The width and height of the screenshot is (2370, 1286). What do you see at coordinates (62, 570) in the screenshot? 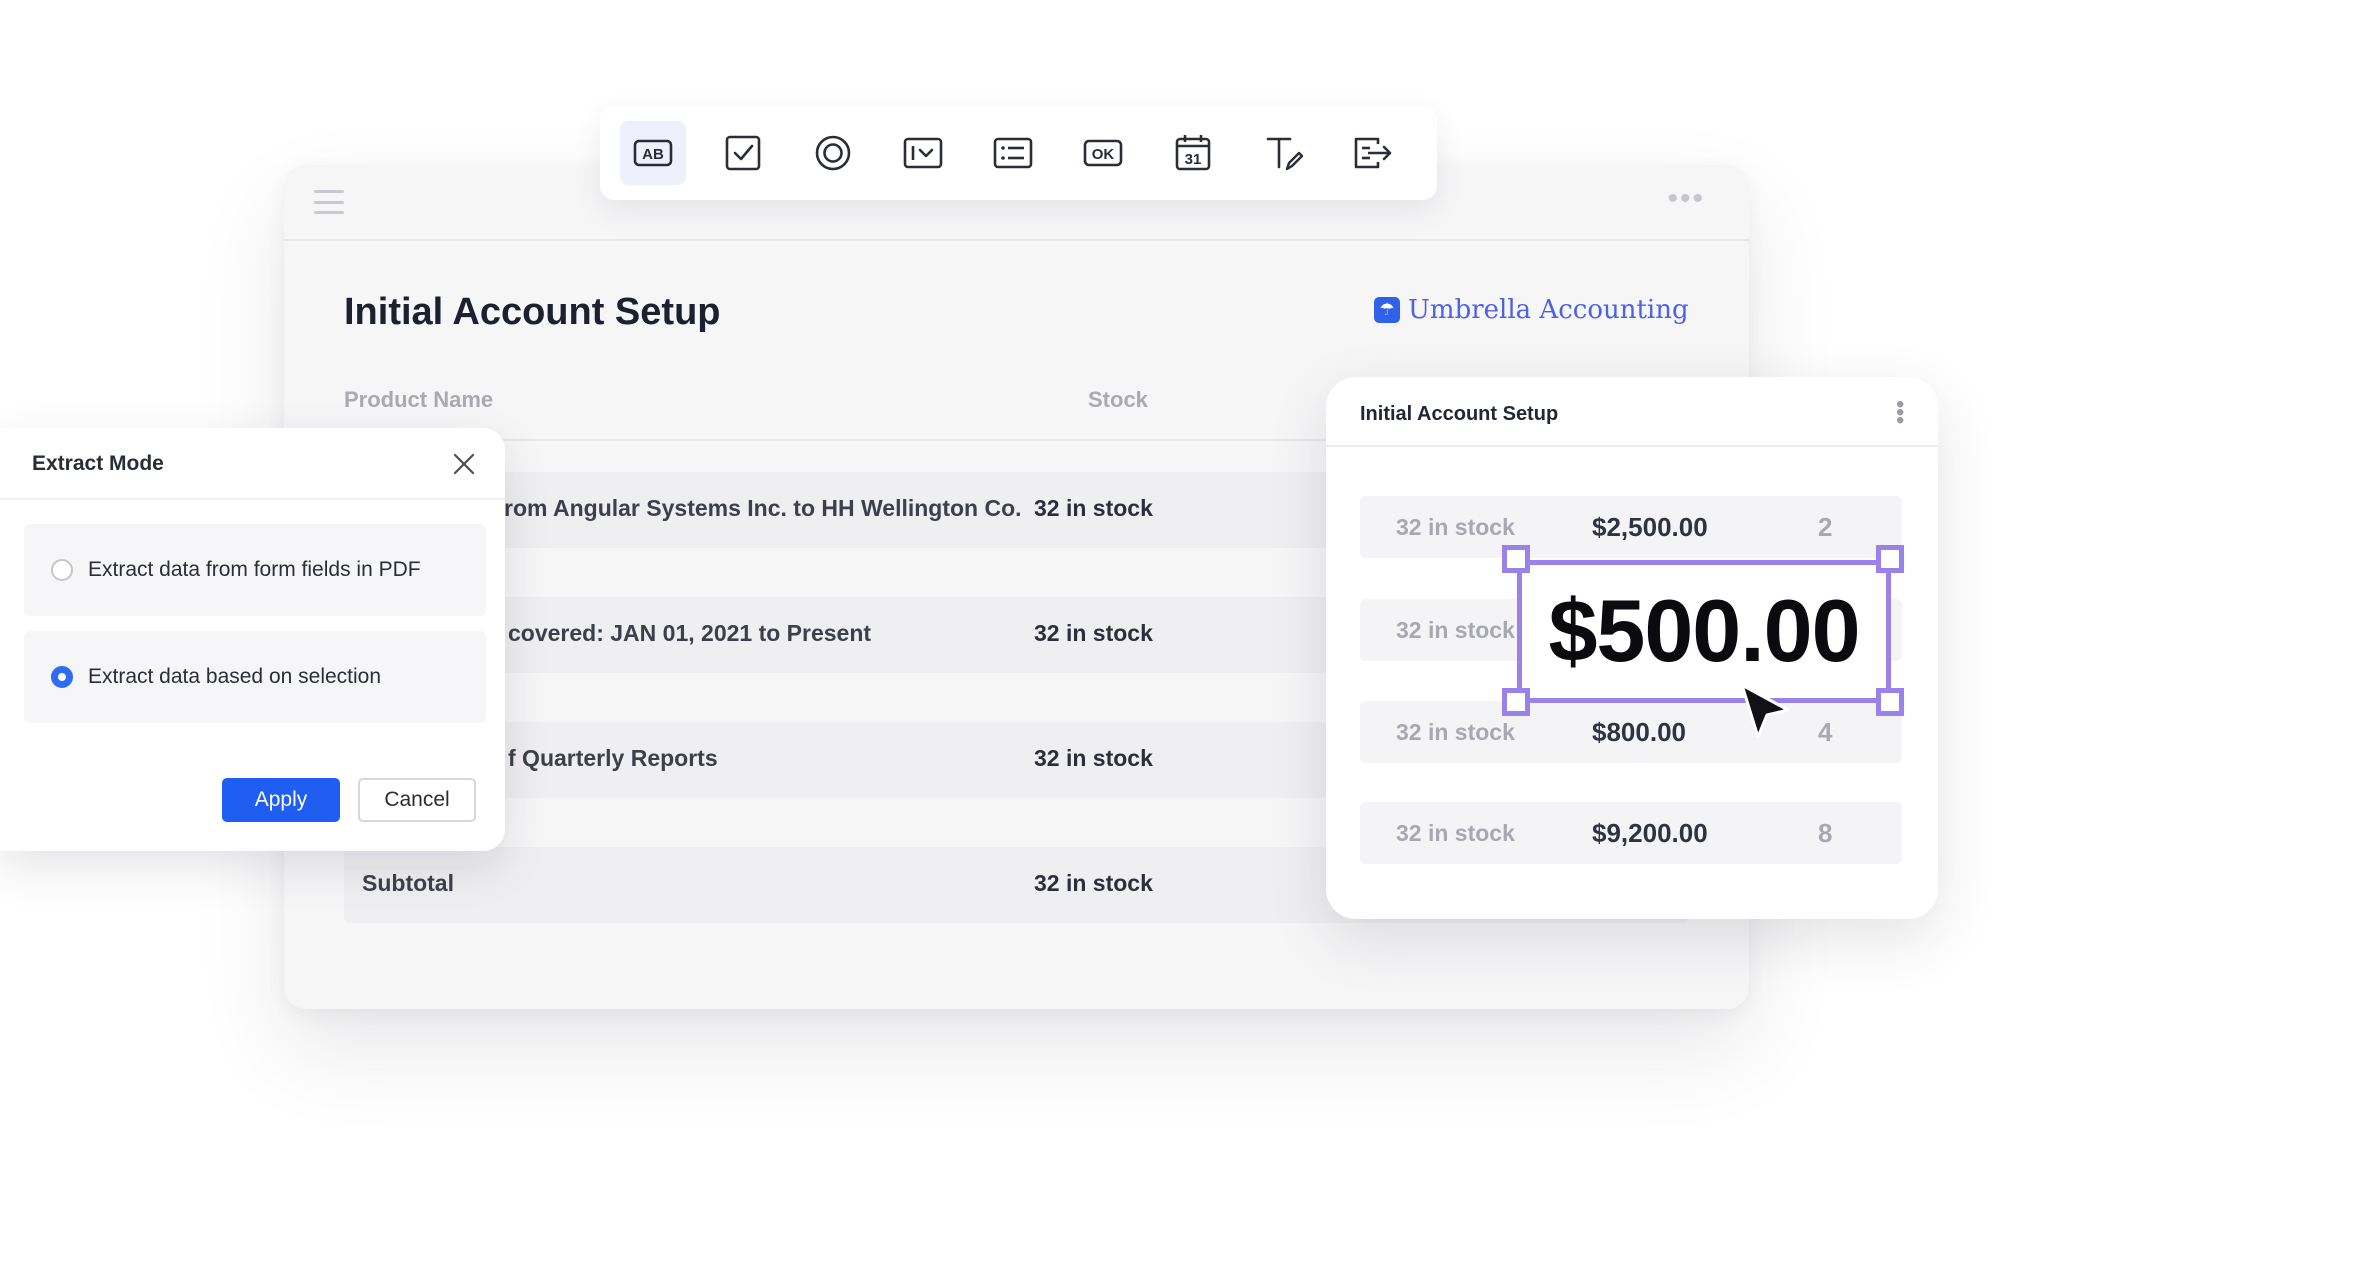
I see `radio-form-fields` at bounding box center [62, 570].